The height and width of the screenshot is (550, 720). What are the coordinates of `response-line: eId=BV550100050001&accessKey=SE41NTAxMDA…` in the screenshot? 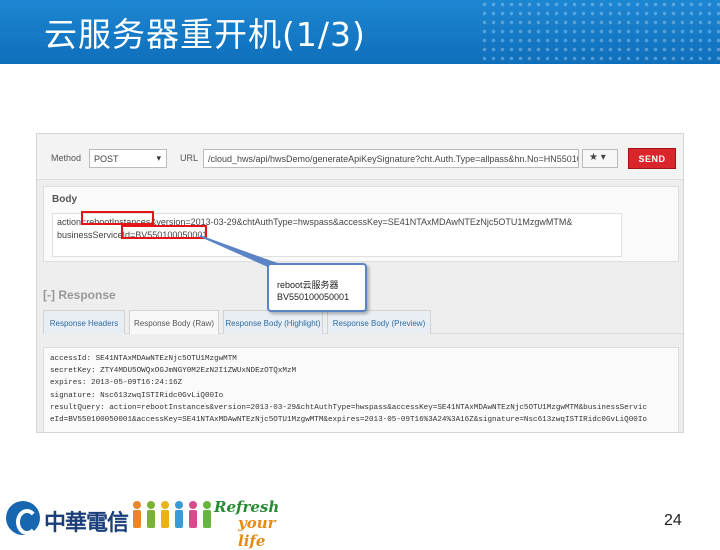 It's located at (348, 420).